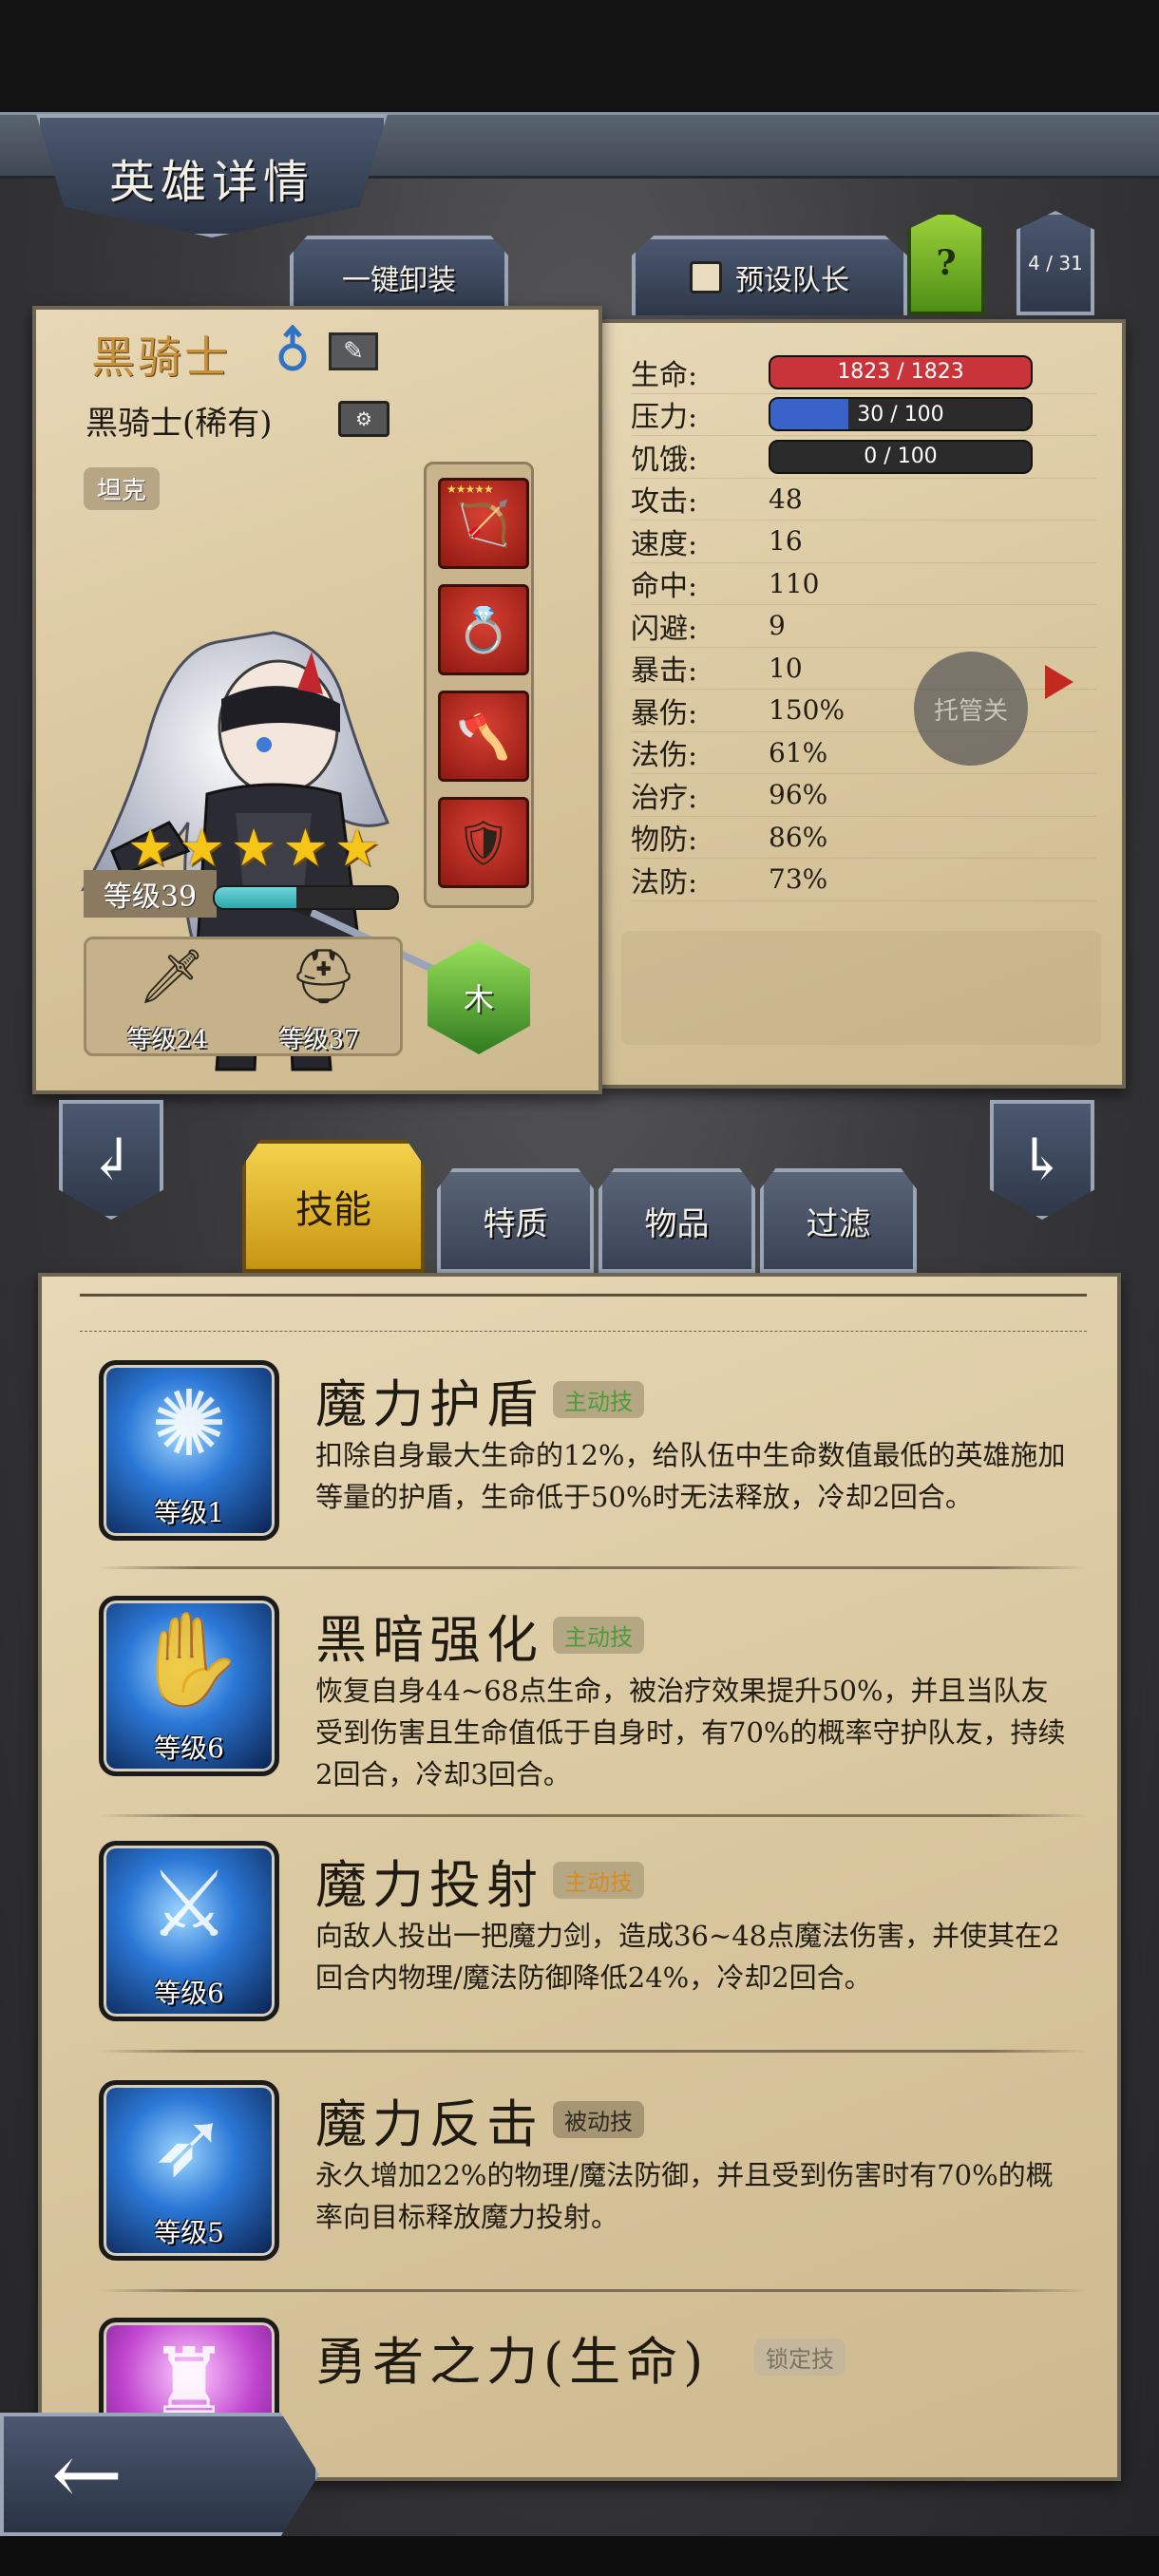 Image resolution: width=1159 pixels, height=2576 pixels. Describe the element at coordinates (122, 489) in the screenshot. I see `role-badge: 坦克` at that location.